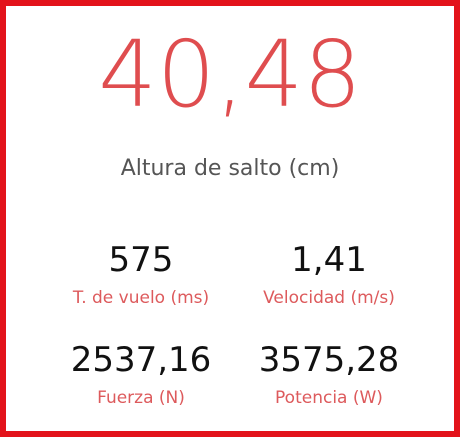 This screenshot has height=437, width=460. Describe the element at coordinates (141, 360) in the screenshot. I see `force-value: 2537,16` at that location.